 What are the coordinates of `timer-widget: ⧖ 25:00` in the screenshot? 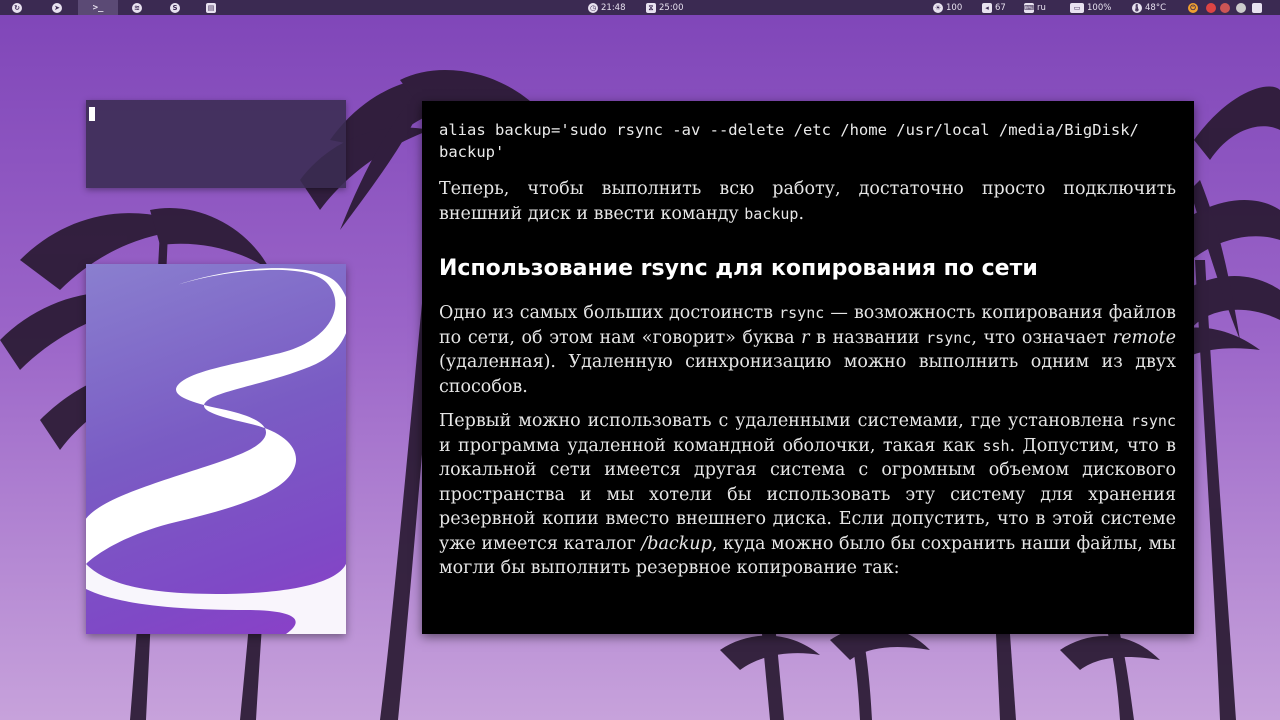 It's located at (665, 7).